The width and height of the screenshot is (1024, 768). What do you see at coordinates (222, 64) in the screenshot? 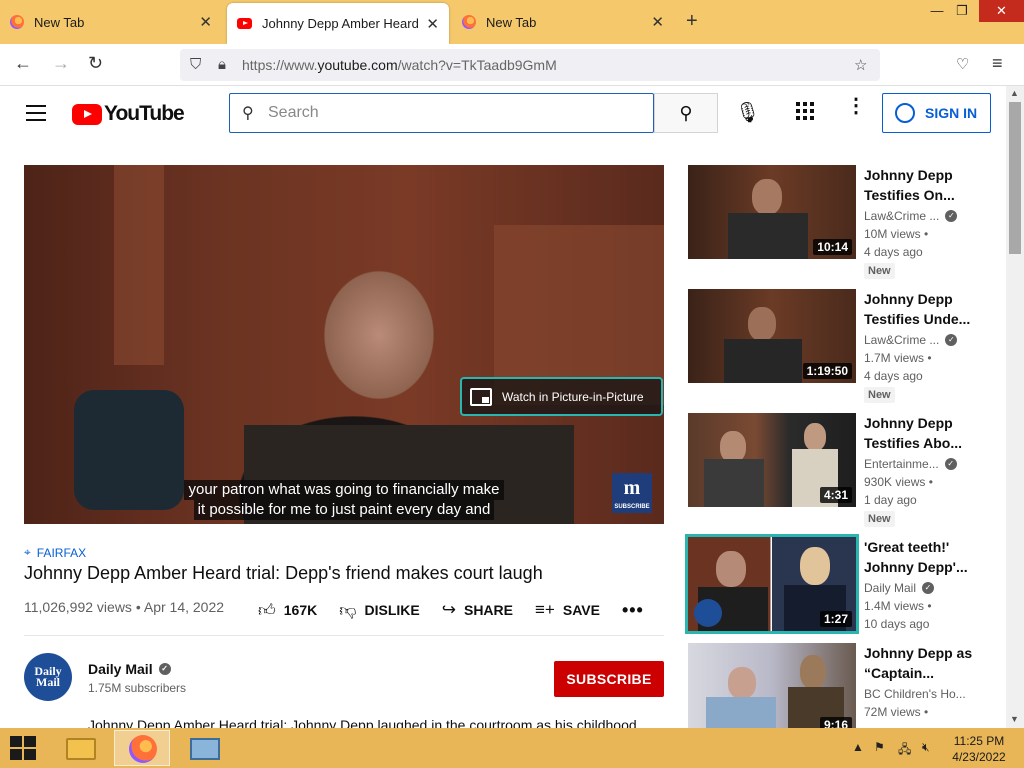
I see `lock-icon: 🔒︎` at bounding box center [222, 64].